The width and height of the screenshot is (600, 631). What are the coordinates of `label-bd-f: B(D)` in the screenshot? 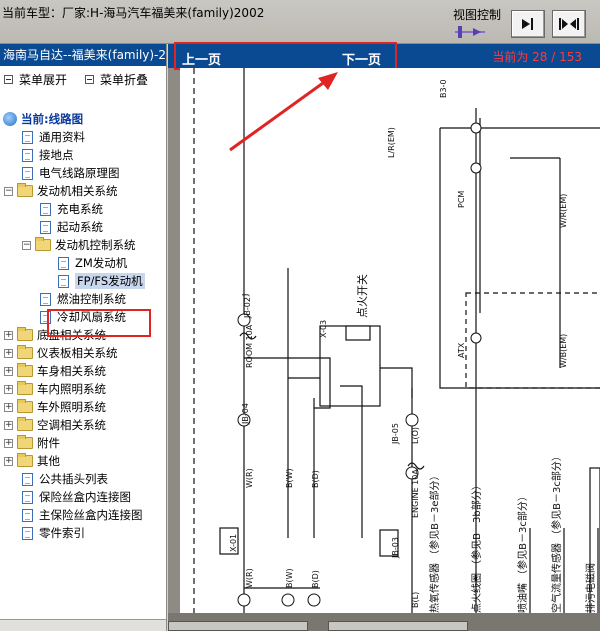 It's located at (315, 579).